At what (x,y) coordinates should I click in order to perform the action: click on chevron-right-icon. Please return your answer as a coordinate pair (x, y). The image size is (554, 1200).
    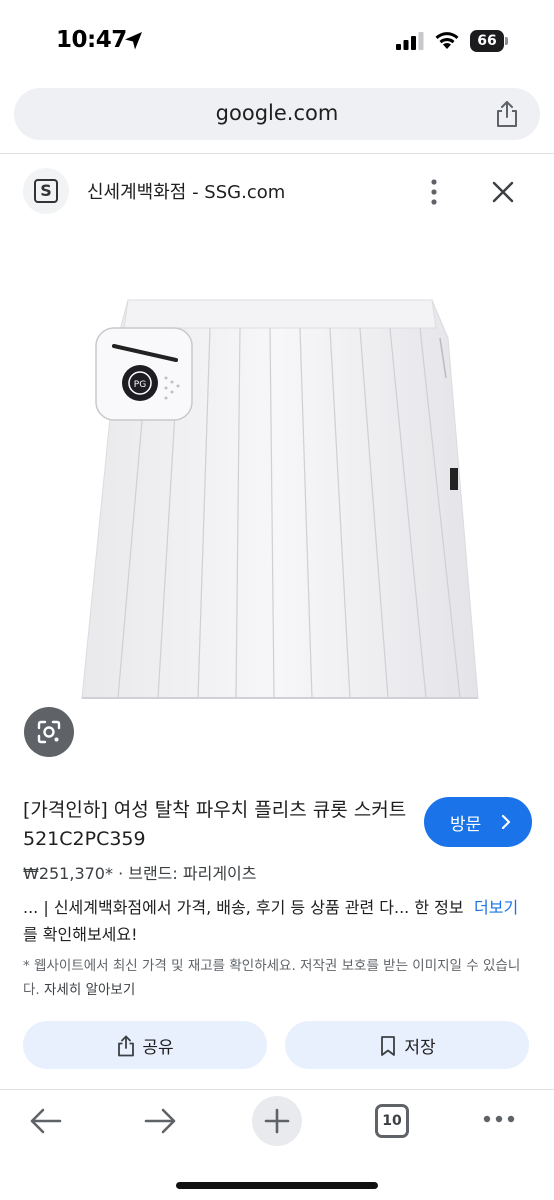
    Looking at the image, I should click on (506, 822).